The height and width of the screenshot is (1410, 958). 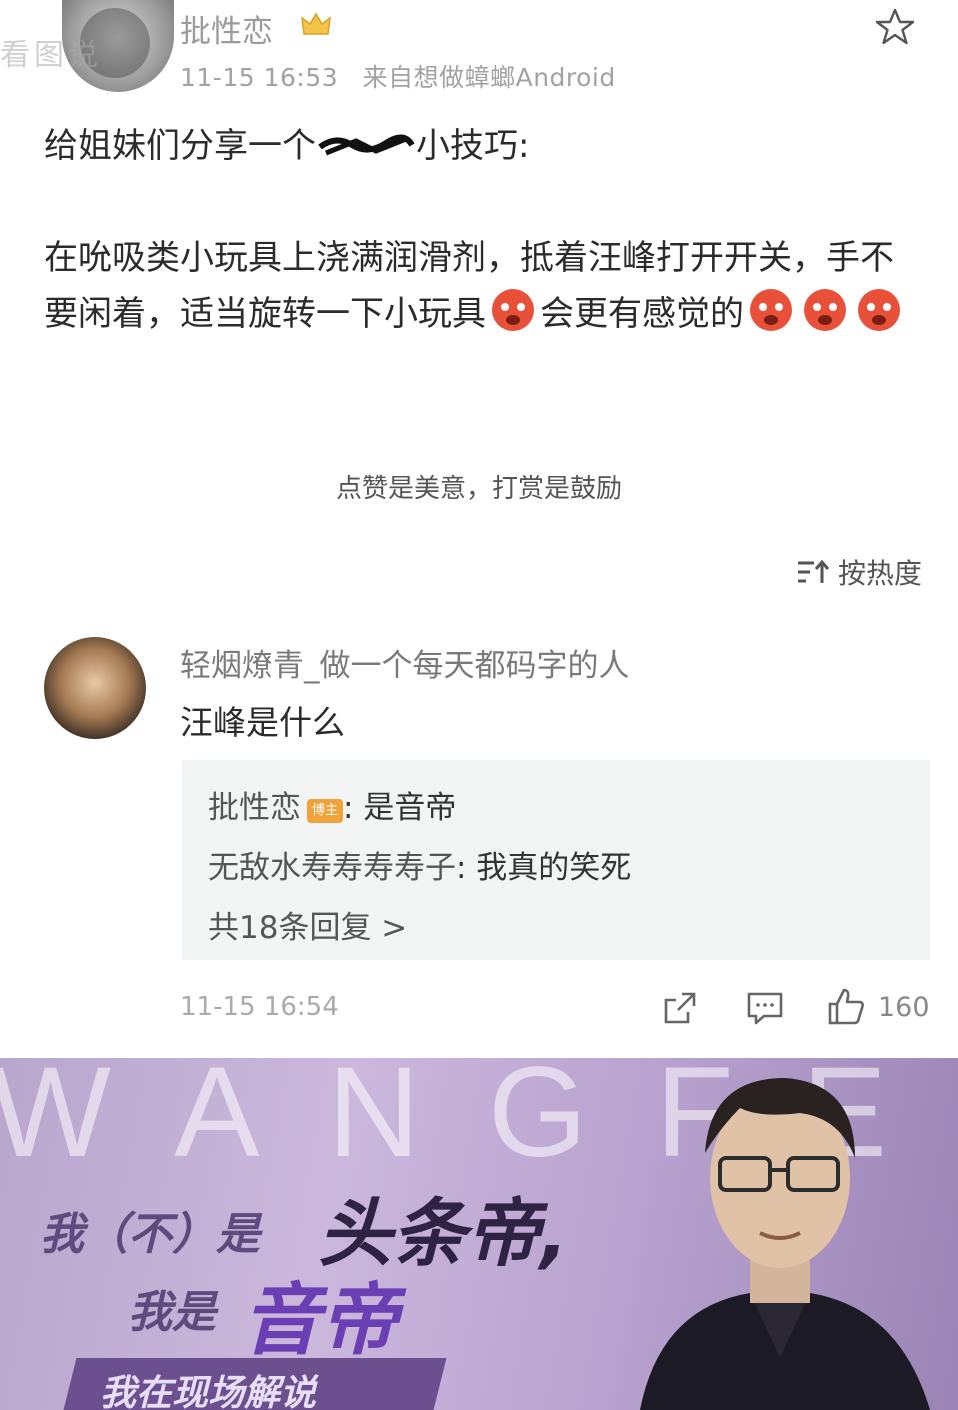 I want to click on reply-item: 无敌水寿寿寿寿子: 我真的笑死, so click(x=419, y=864).